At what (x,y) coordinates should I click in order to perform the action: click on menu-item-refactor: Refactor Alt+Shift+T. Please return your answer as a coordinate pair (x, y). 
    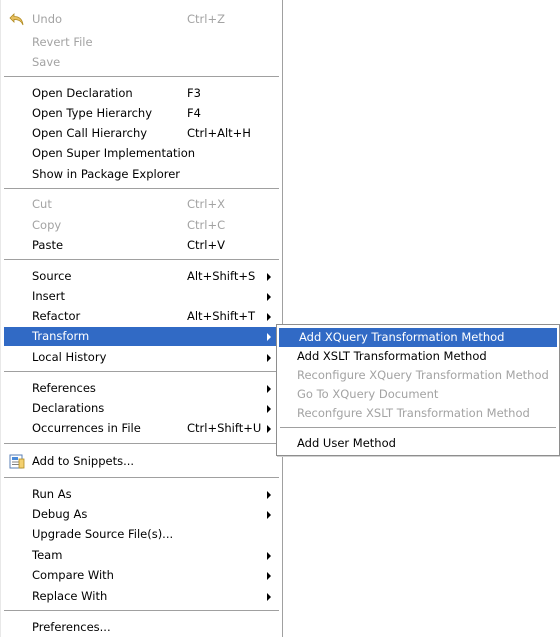
    Looking at the image, I should click on (141, 316).